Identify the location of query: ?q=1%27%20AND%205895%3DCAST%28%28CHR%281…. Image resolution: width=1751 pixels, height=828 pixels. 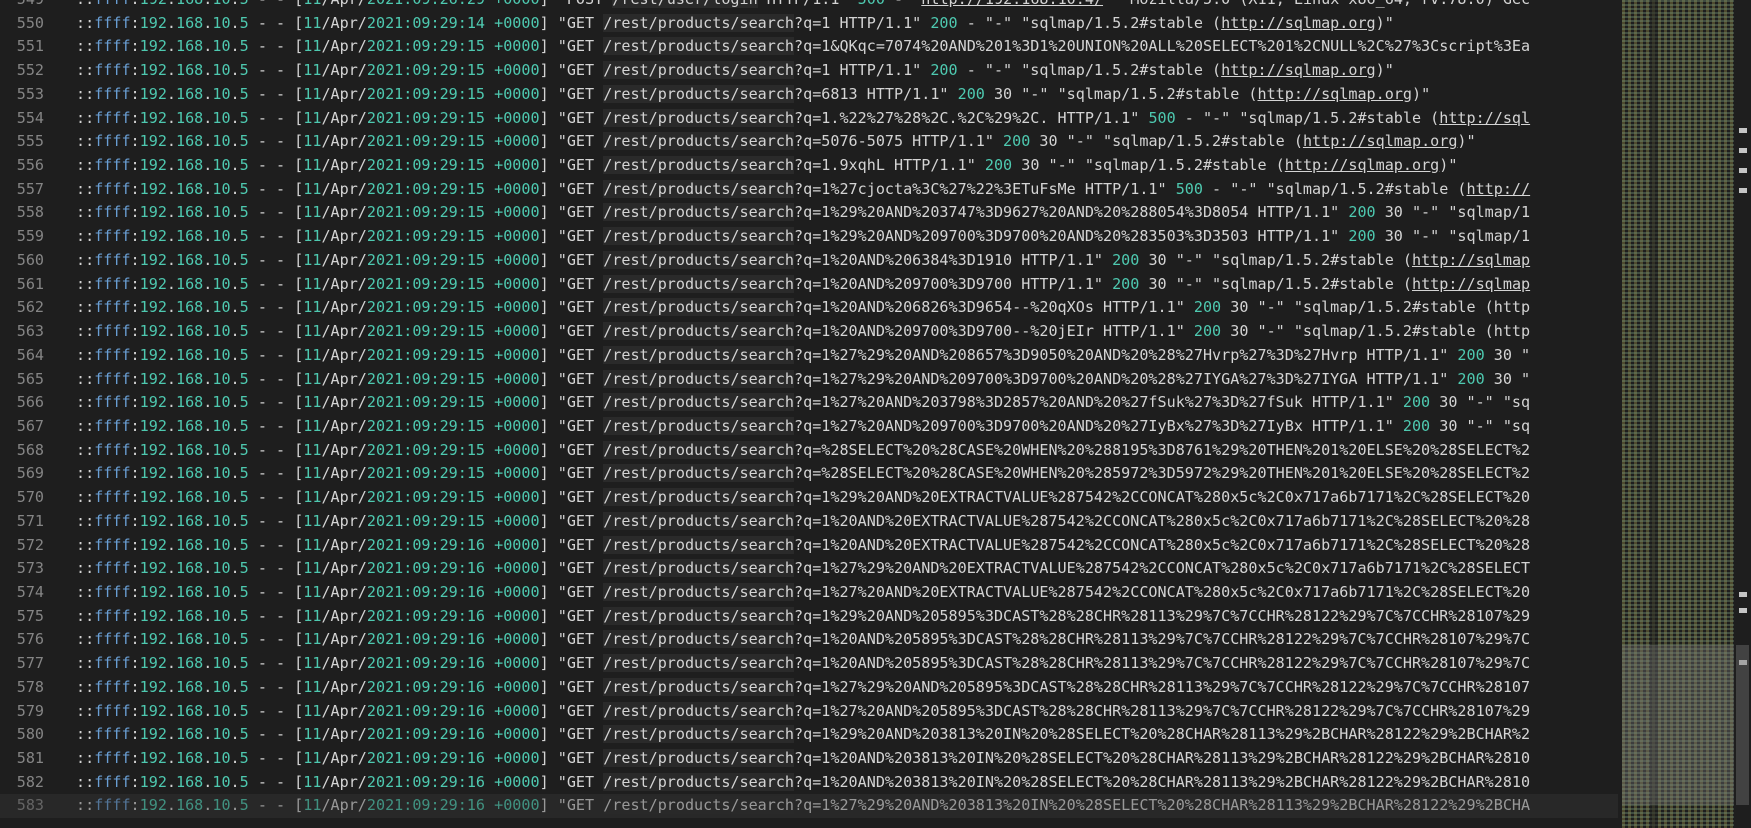
(1162, 710).